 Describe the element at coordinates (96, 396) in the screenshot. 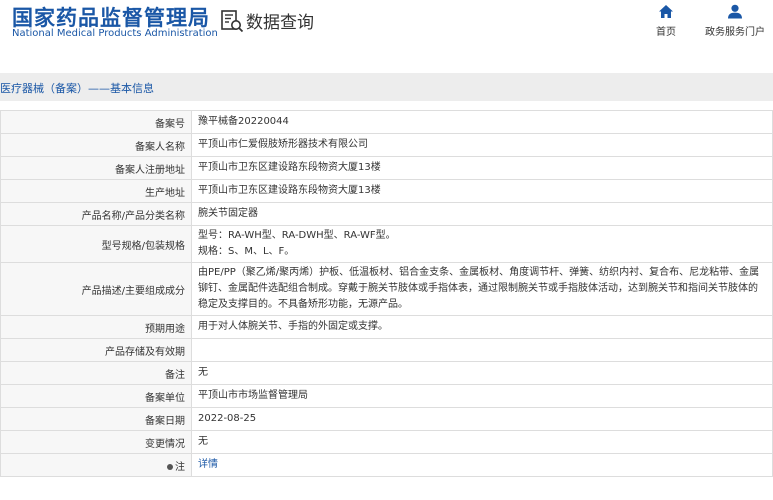

I see `row-label: 备案单位` at that location.